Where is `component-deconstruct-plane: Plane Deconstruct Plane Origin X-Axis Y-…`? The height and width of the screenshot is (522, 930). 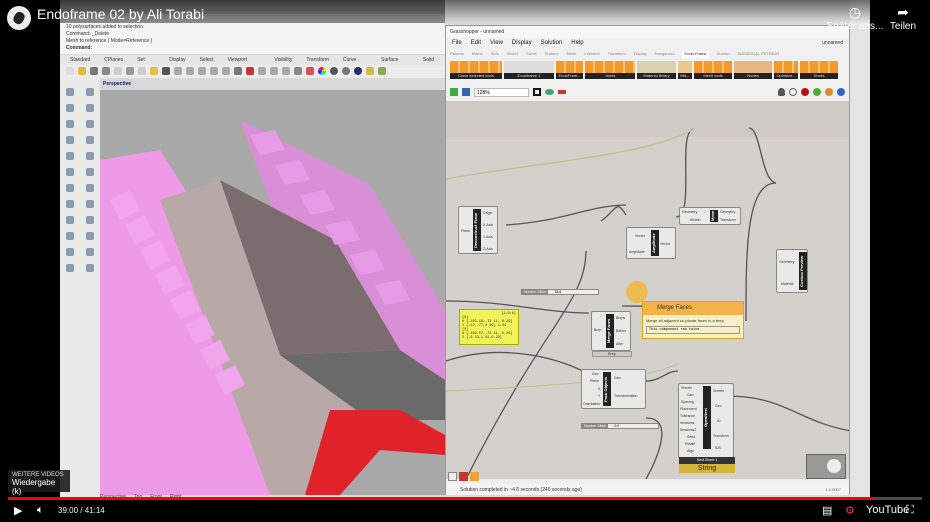
component-deconstruct-plane: Plane Deconstruct Plane Origin X-Axis Y-… is located at coordinates (478, 230).